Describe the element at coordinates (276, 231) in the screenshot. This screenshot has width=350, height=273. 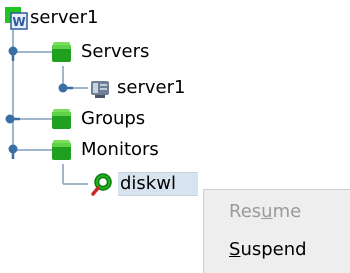
I see `context-menu: Resume Suspend` at that location.